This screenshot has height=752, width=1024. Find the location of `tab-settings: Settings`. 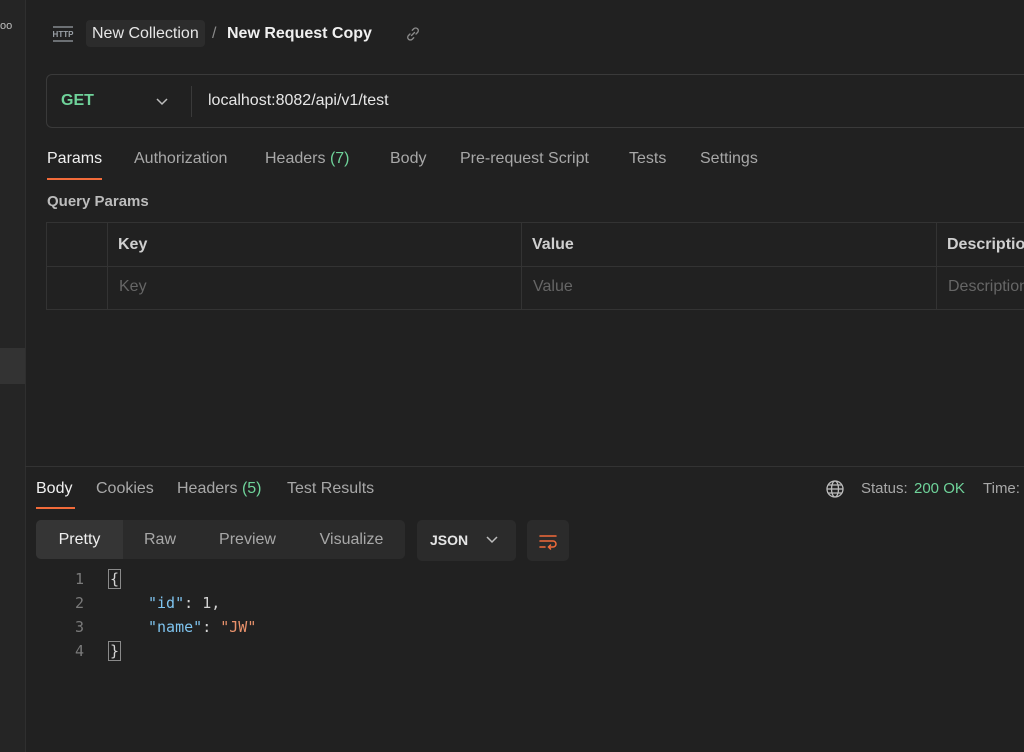

tab-settings: Settings is located at coordinates (729, 159).